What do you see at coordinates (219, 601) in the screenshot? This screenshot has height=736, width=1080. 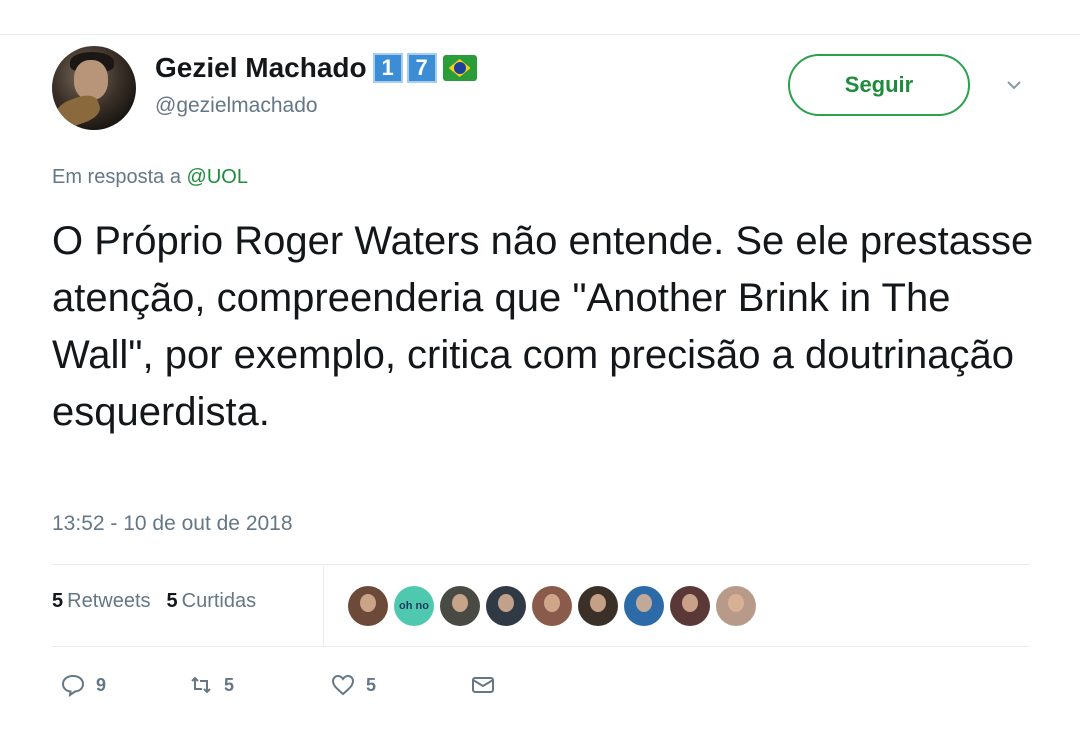 I see `likes-label: Curtidas` at bounding box center [219, 601].